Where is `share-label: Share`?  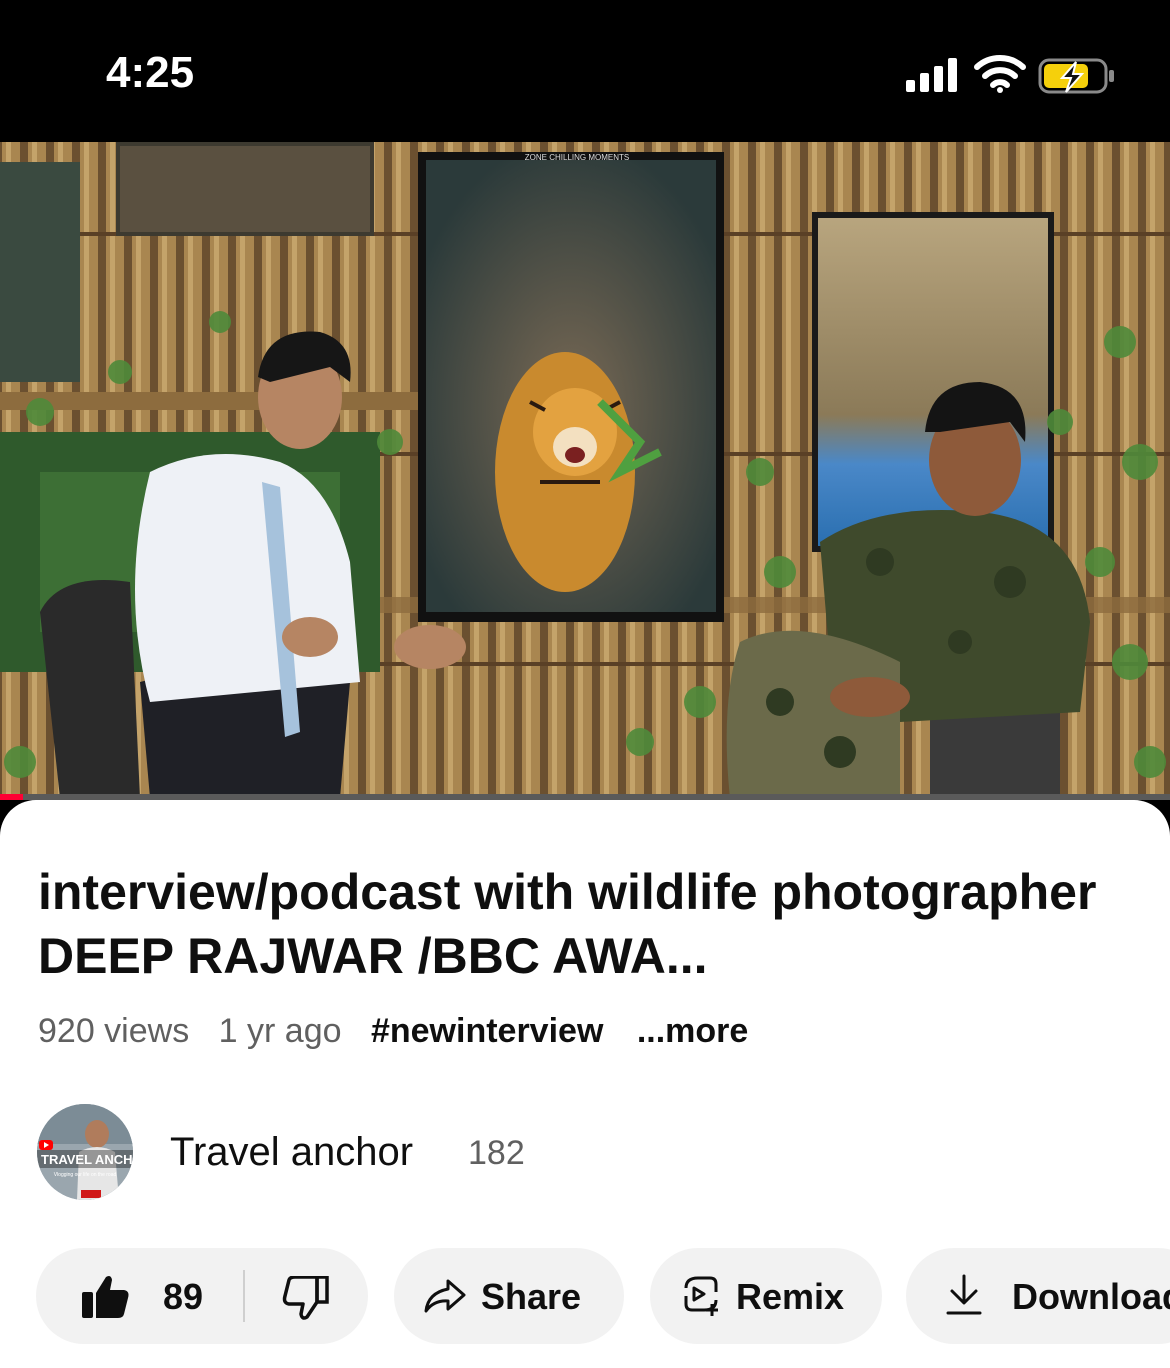 share-label: Share is located at coordinates (531, 1296).